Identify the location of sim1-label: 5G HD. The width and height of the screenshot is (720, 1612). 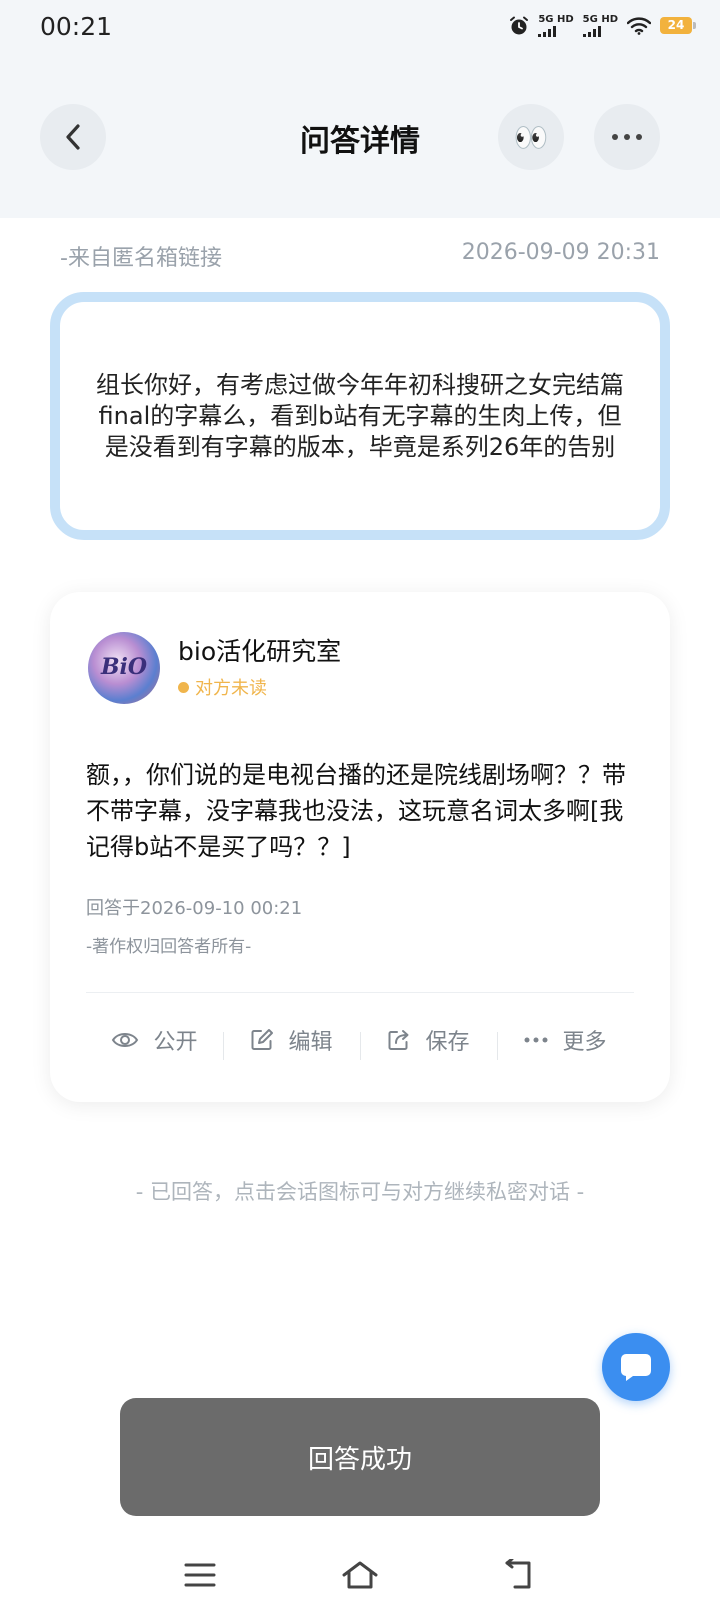
(556, 19).